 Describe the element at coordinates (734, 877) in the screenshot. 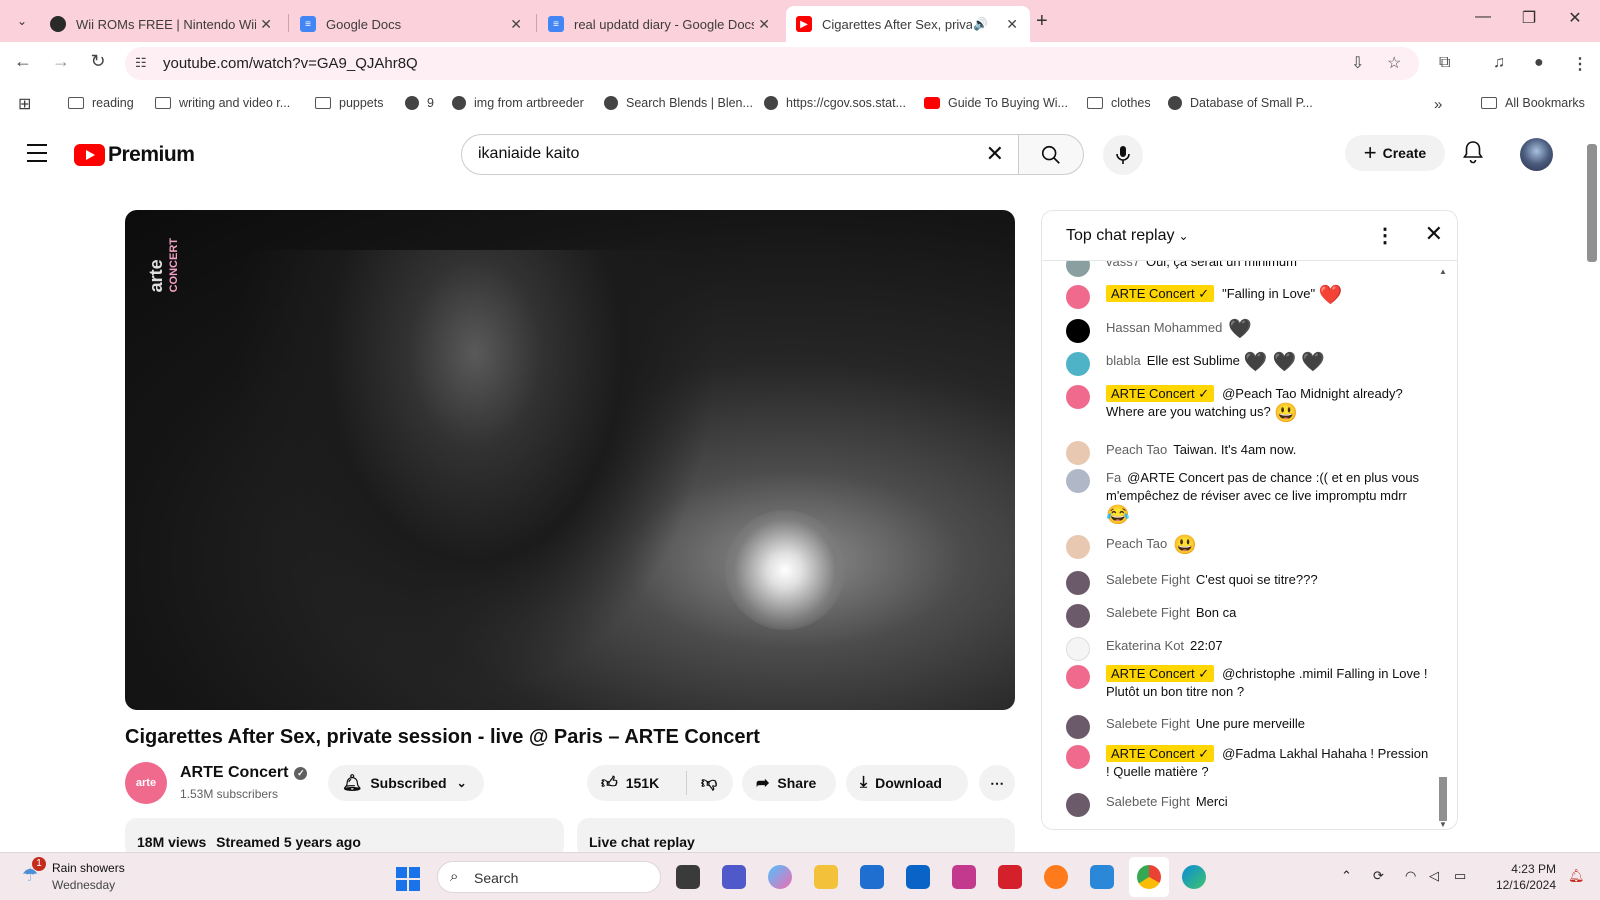

I see `teams-icon` at that location.